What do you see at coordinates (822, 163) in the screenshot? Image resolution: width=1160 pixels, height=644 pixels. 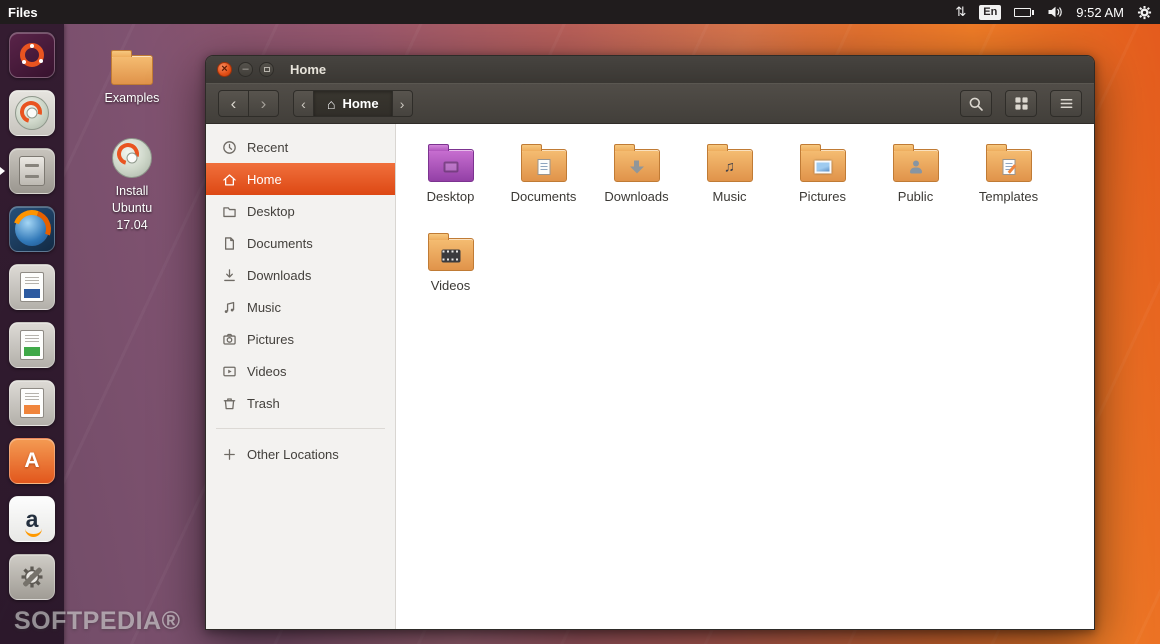 I see `pictures-folder-icon` at bounding box center [822, 163].